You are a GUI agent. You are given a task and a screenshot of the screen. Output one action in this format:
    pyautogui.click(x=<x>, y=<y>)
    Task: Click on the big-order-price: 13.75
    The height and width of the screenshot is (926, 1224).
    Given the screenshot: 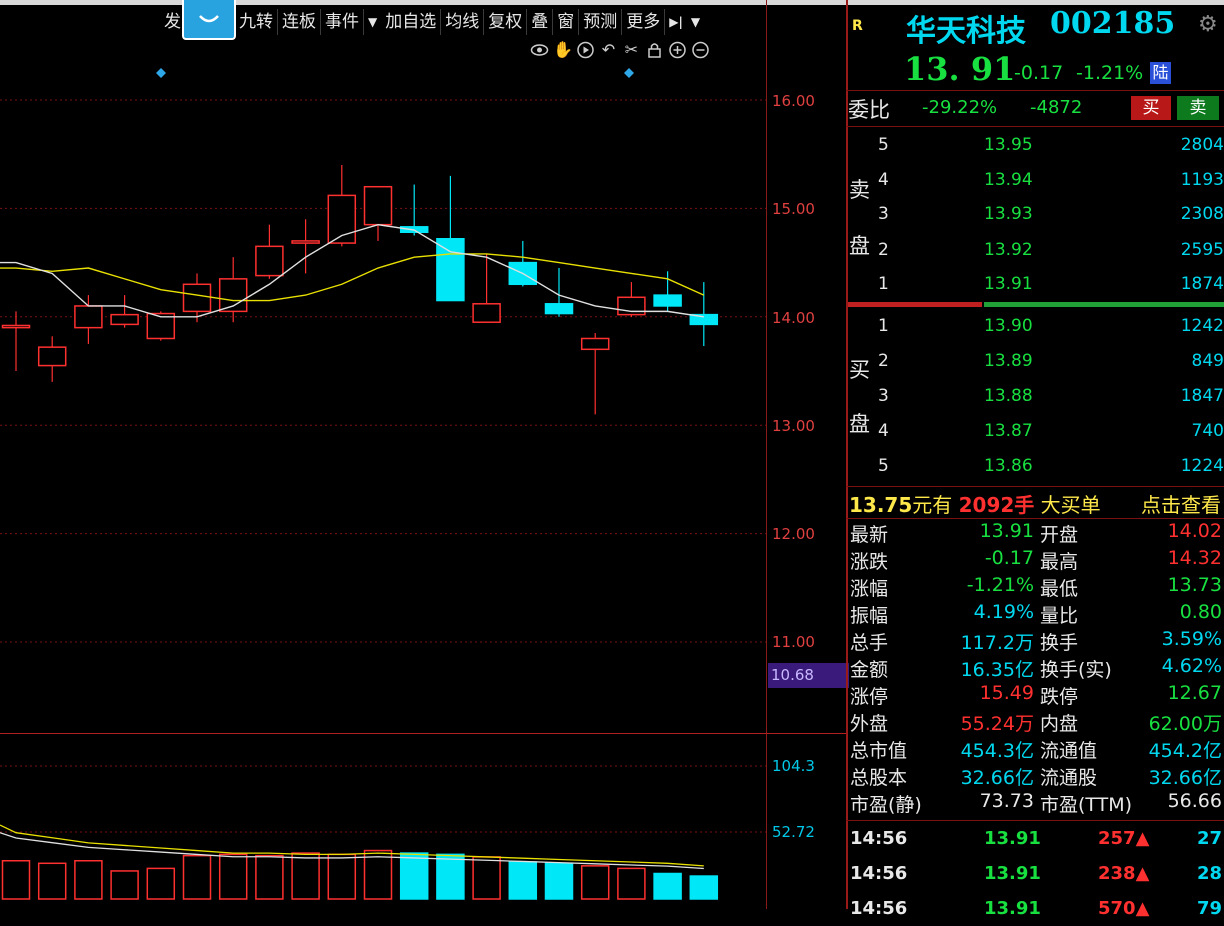 What is the action you would take?
    pyautogui.click(x=881, y=505)
    